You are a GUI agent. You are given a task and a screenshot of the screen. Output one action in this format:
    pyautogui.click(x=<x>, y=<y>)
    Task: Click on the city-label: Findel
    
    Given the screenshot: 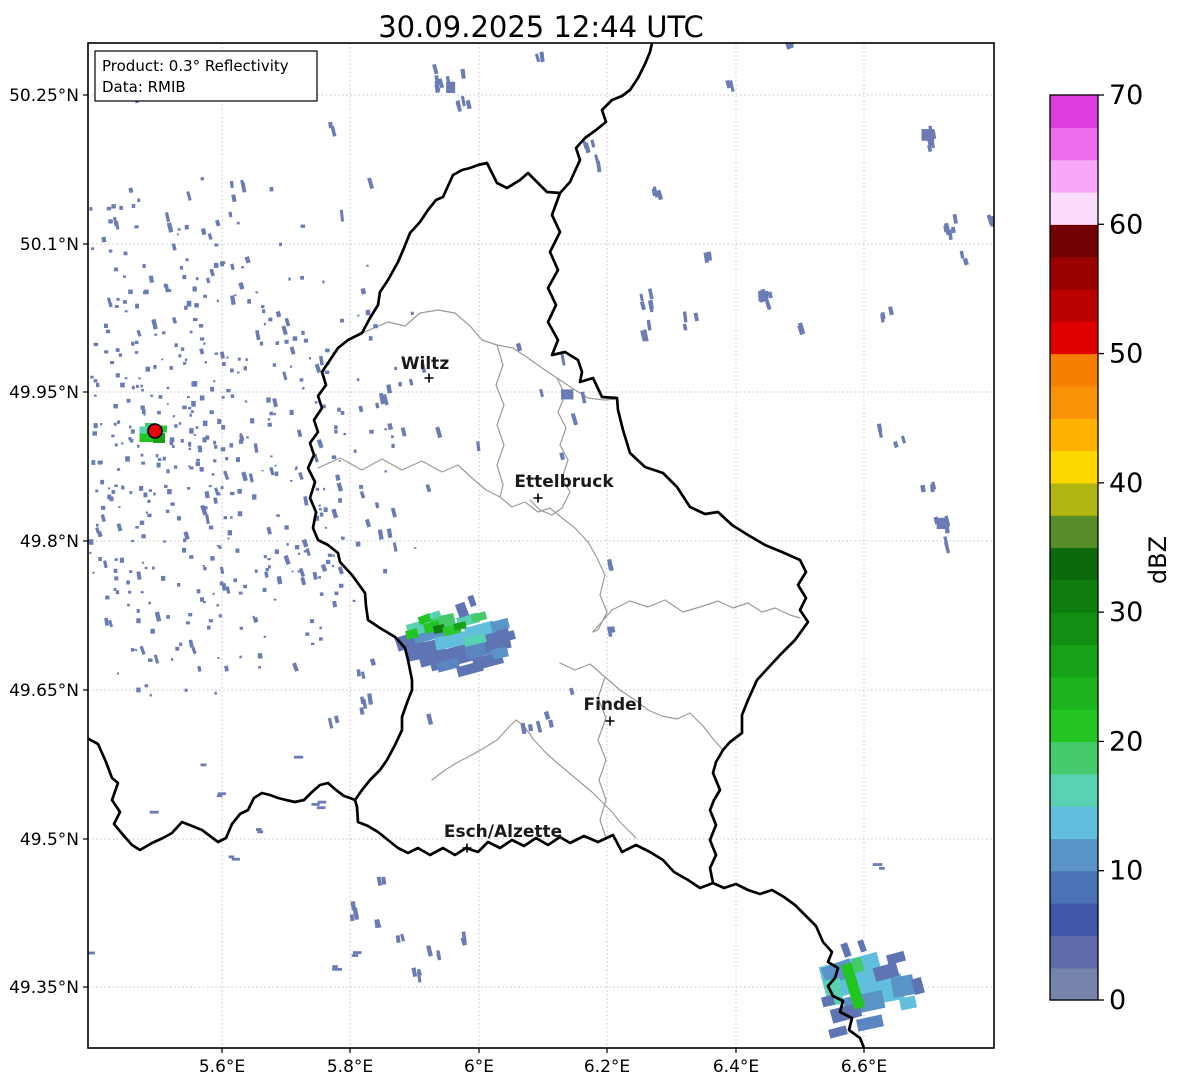 What is the action you would take?
    pyautogui.click(x=612, y=705)
    